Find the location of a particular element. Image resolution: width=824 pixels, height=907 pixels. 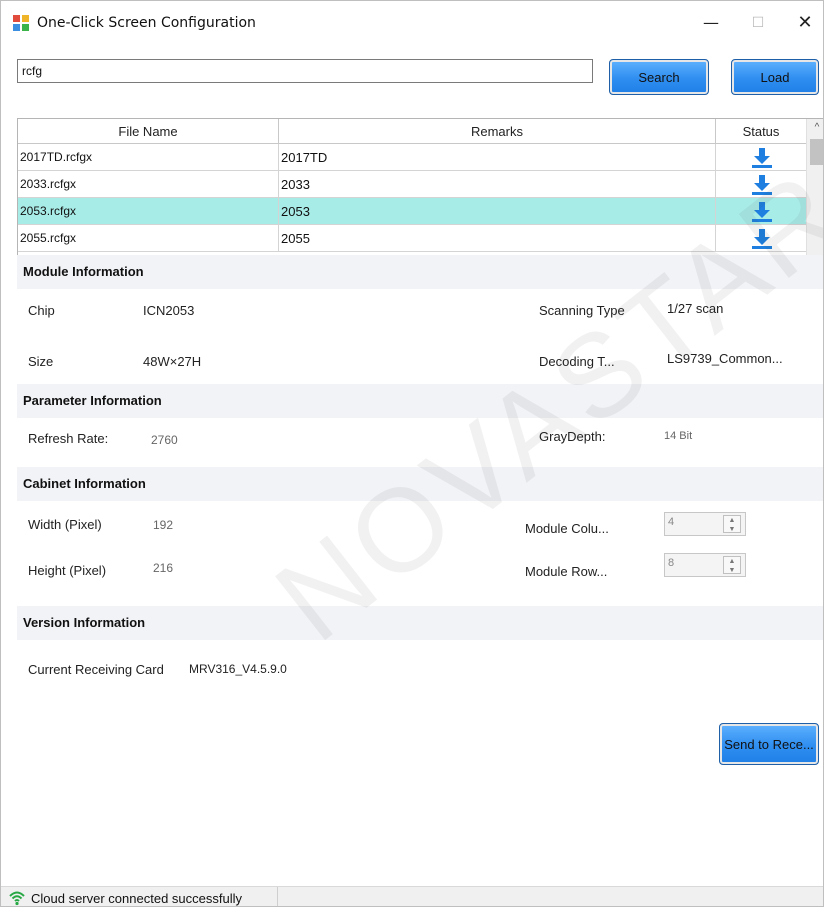

cabinet-information-header: Cabinet Information is located at coordinates (420, 484).